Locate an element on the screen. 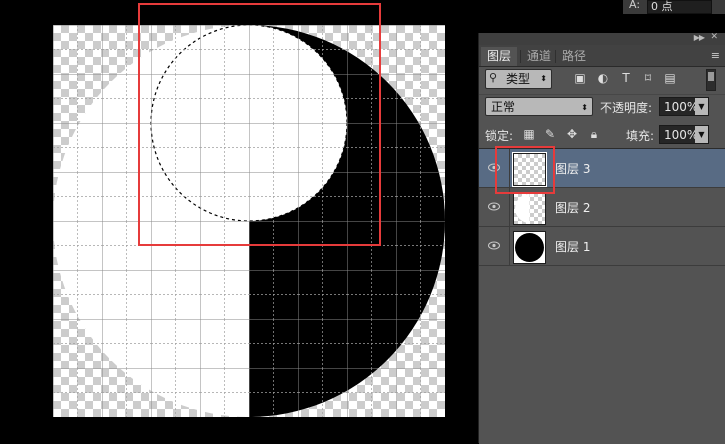  opacity-value: 100% is located at coordinates (681, 107).